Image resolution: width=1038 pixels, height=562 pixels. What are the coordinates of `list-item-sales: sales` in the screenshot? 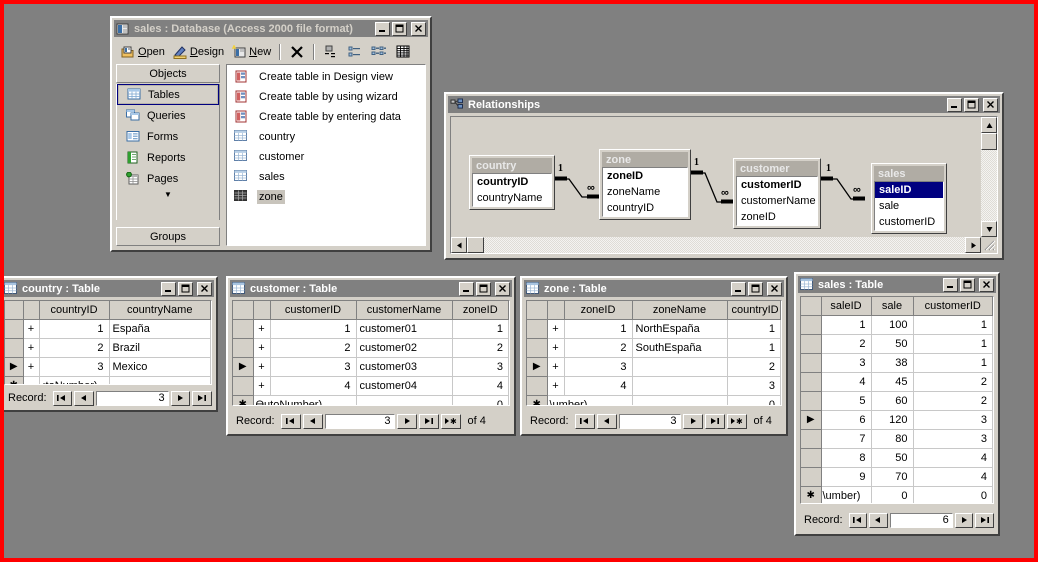 It's located at (326, 177).